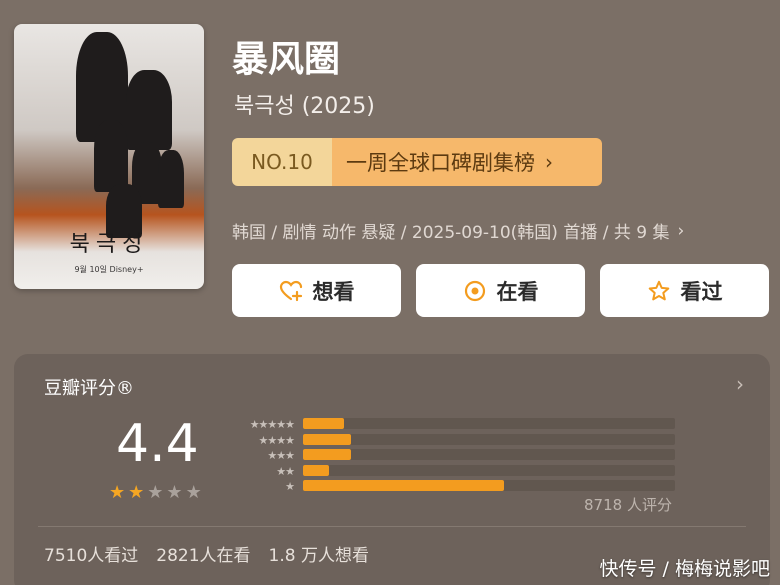 The height and width of the screenshot is (585, 780). Describe the element at coordinates (290, 486) in the screenshot. I see `distribution-star-label: ★` at that location.